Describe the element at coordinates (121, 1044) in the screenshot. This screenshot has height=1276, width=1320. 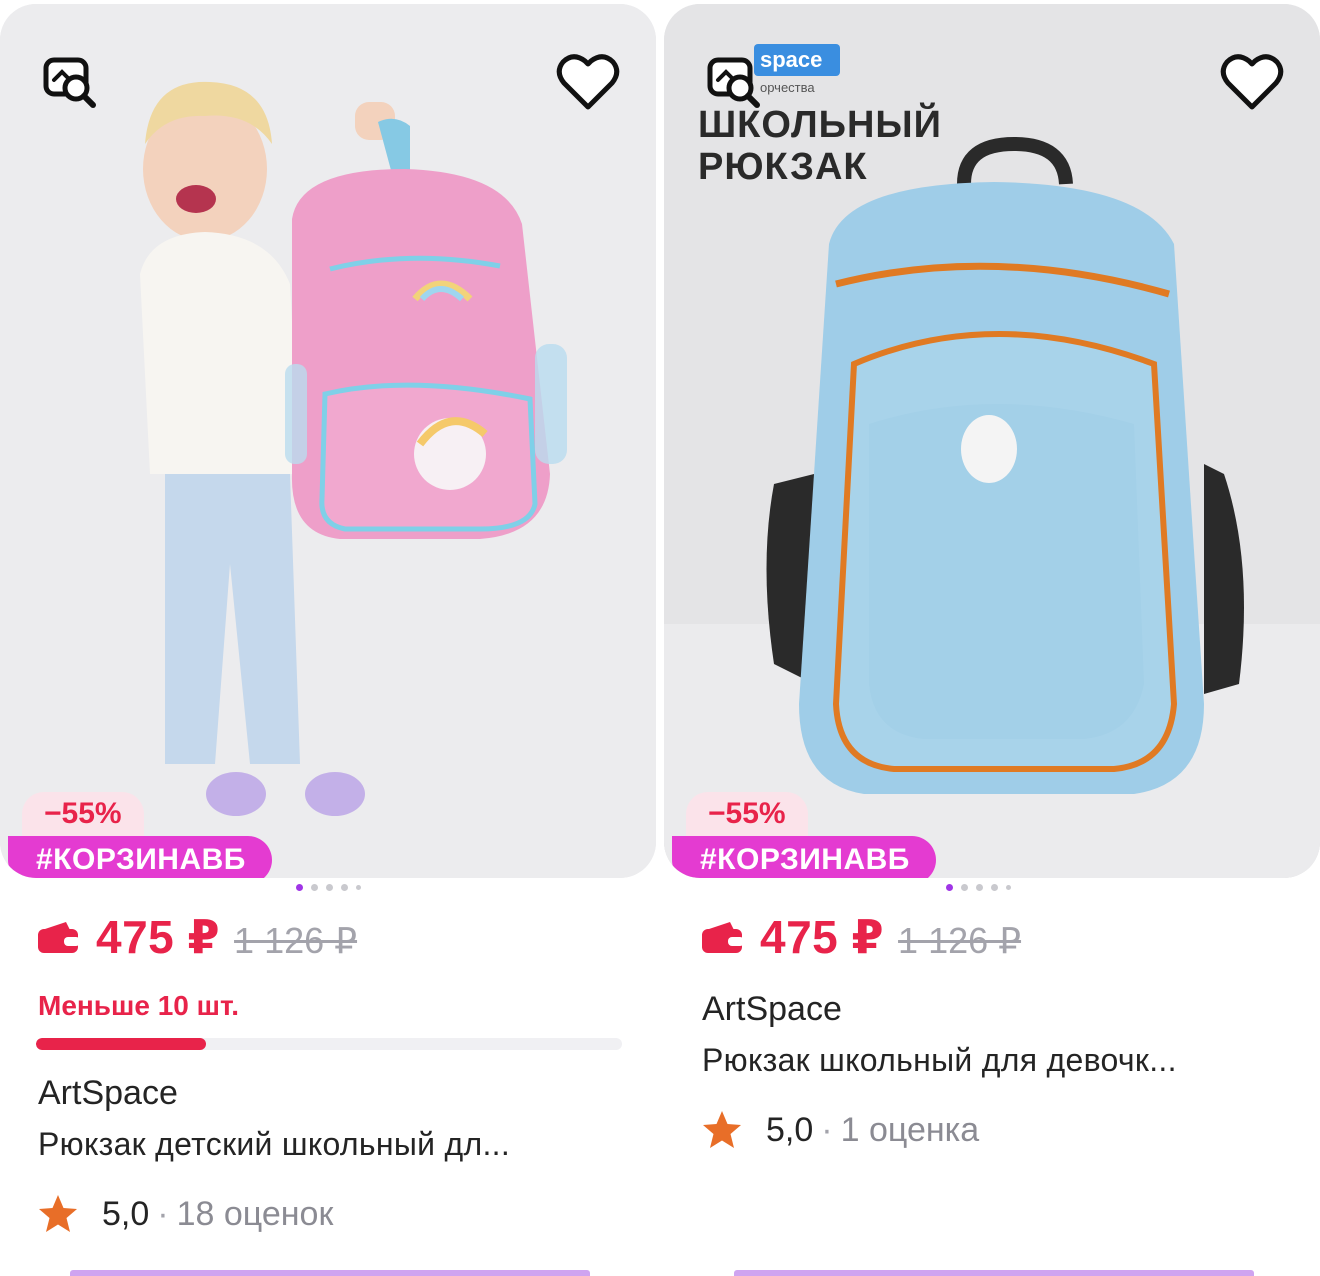
I see `stock-bar-fill` at that location.